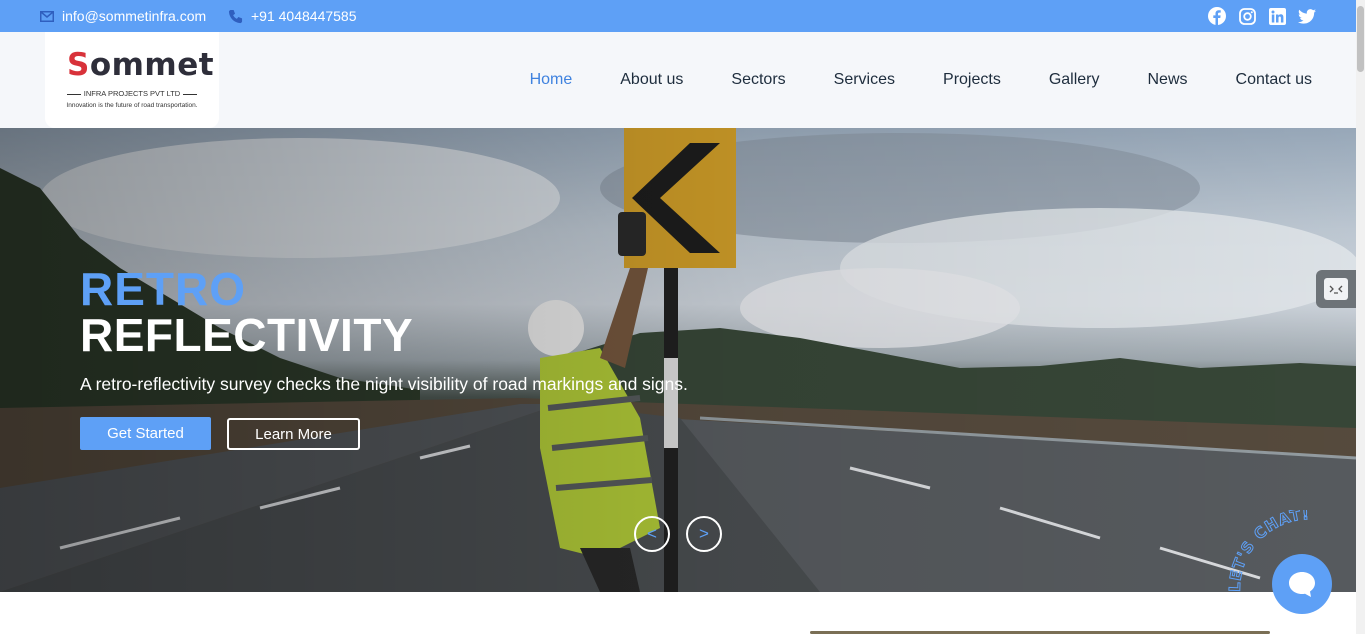 This screenshot has width=1365, height=634. Describe the element at coordinates (1360, 317) in the screenshot. I see `page-scrollbar` at that location.